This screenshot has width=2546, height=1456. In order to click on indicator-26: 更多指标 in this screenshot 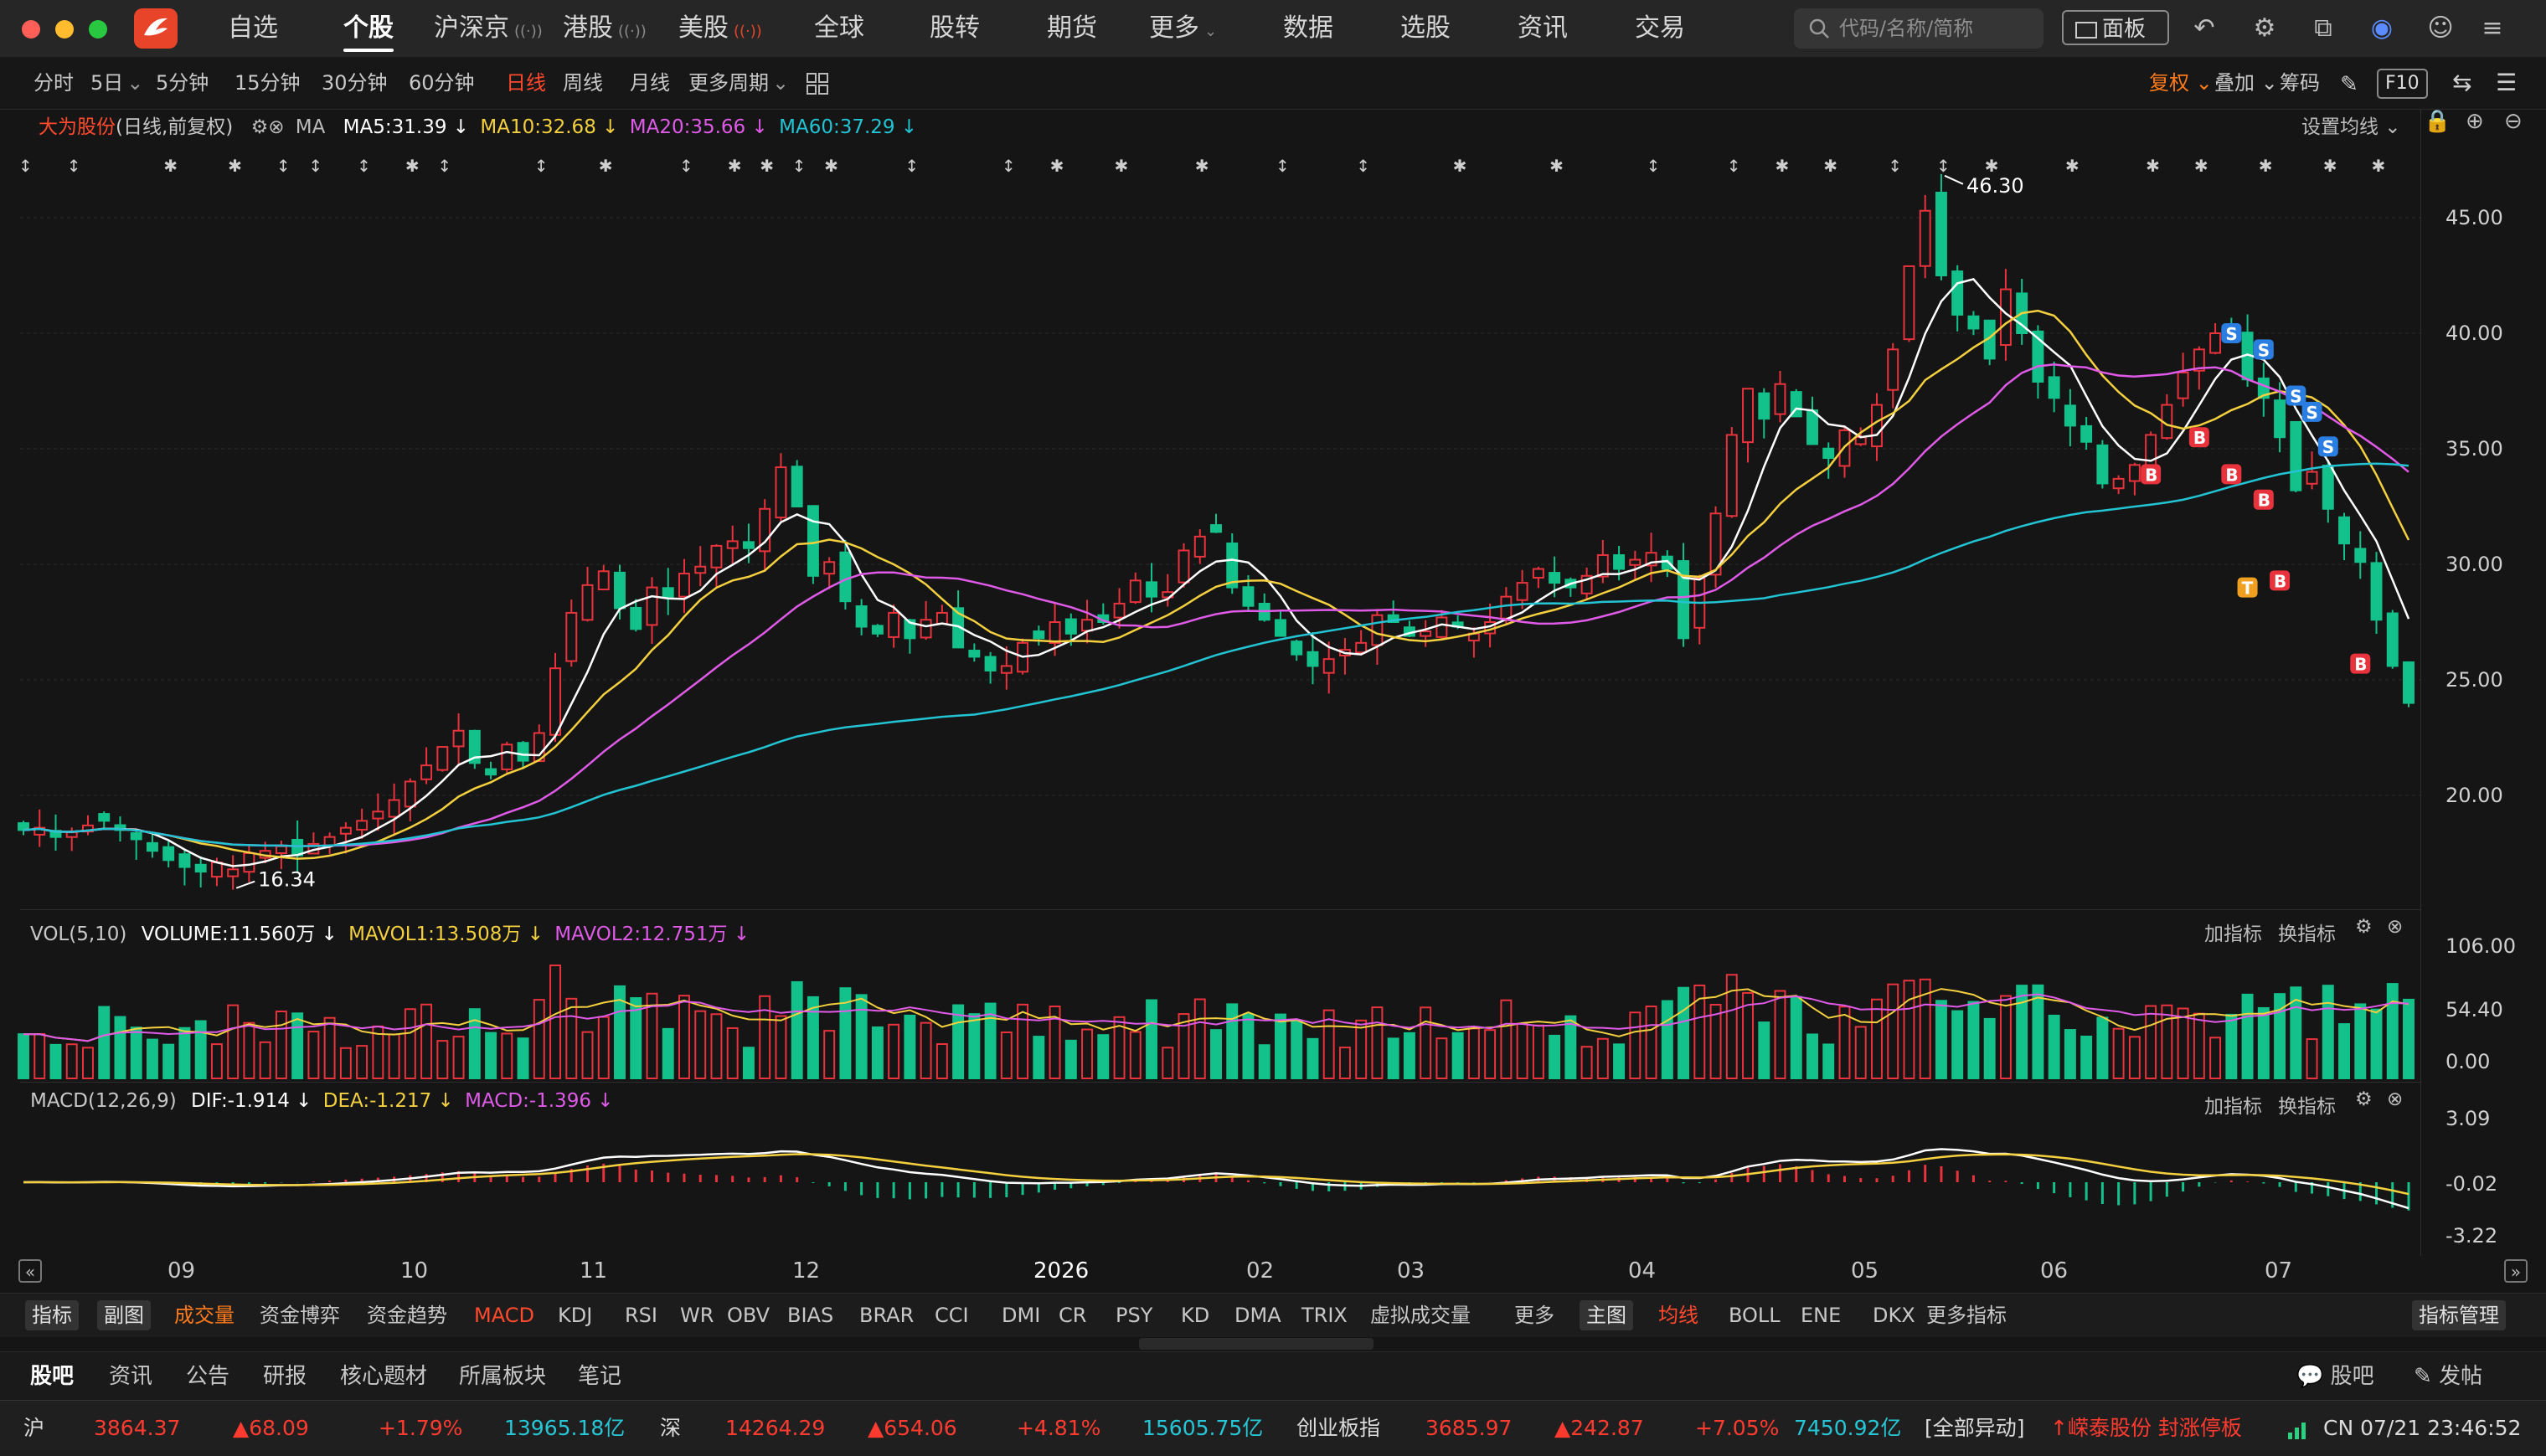, I will do `click(1966, 1315)`.